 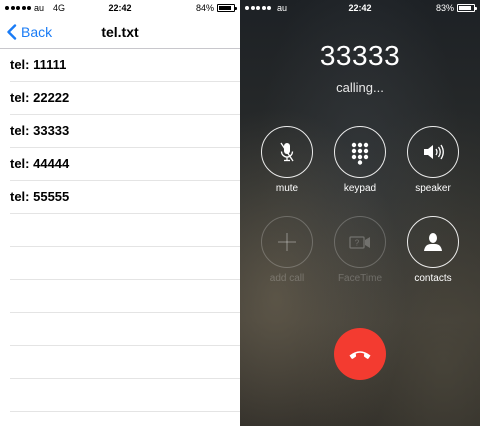 I want to click on facetime-control: ? FaceTime, so click(x=360, y=250).